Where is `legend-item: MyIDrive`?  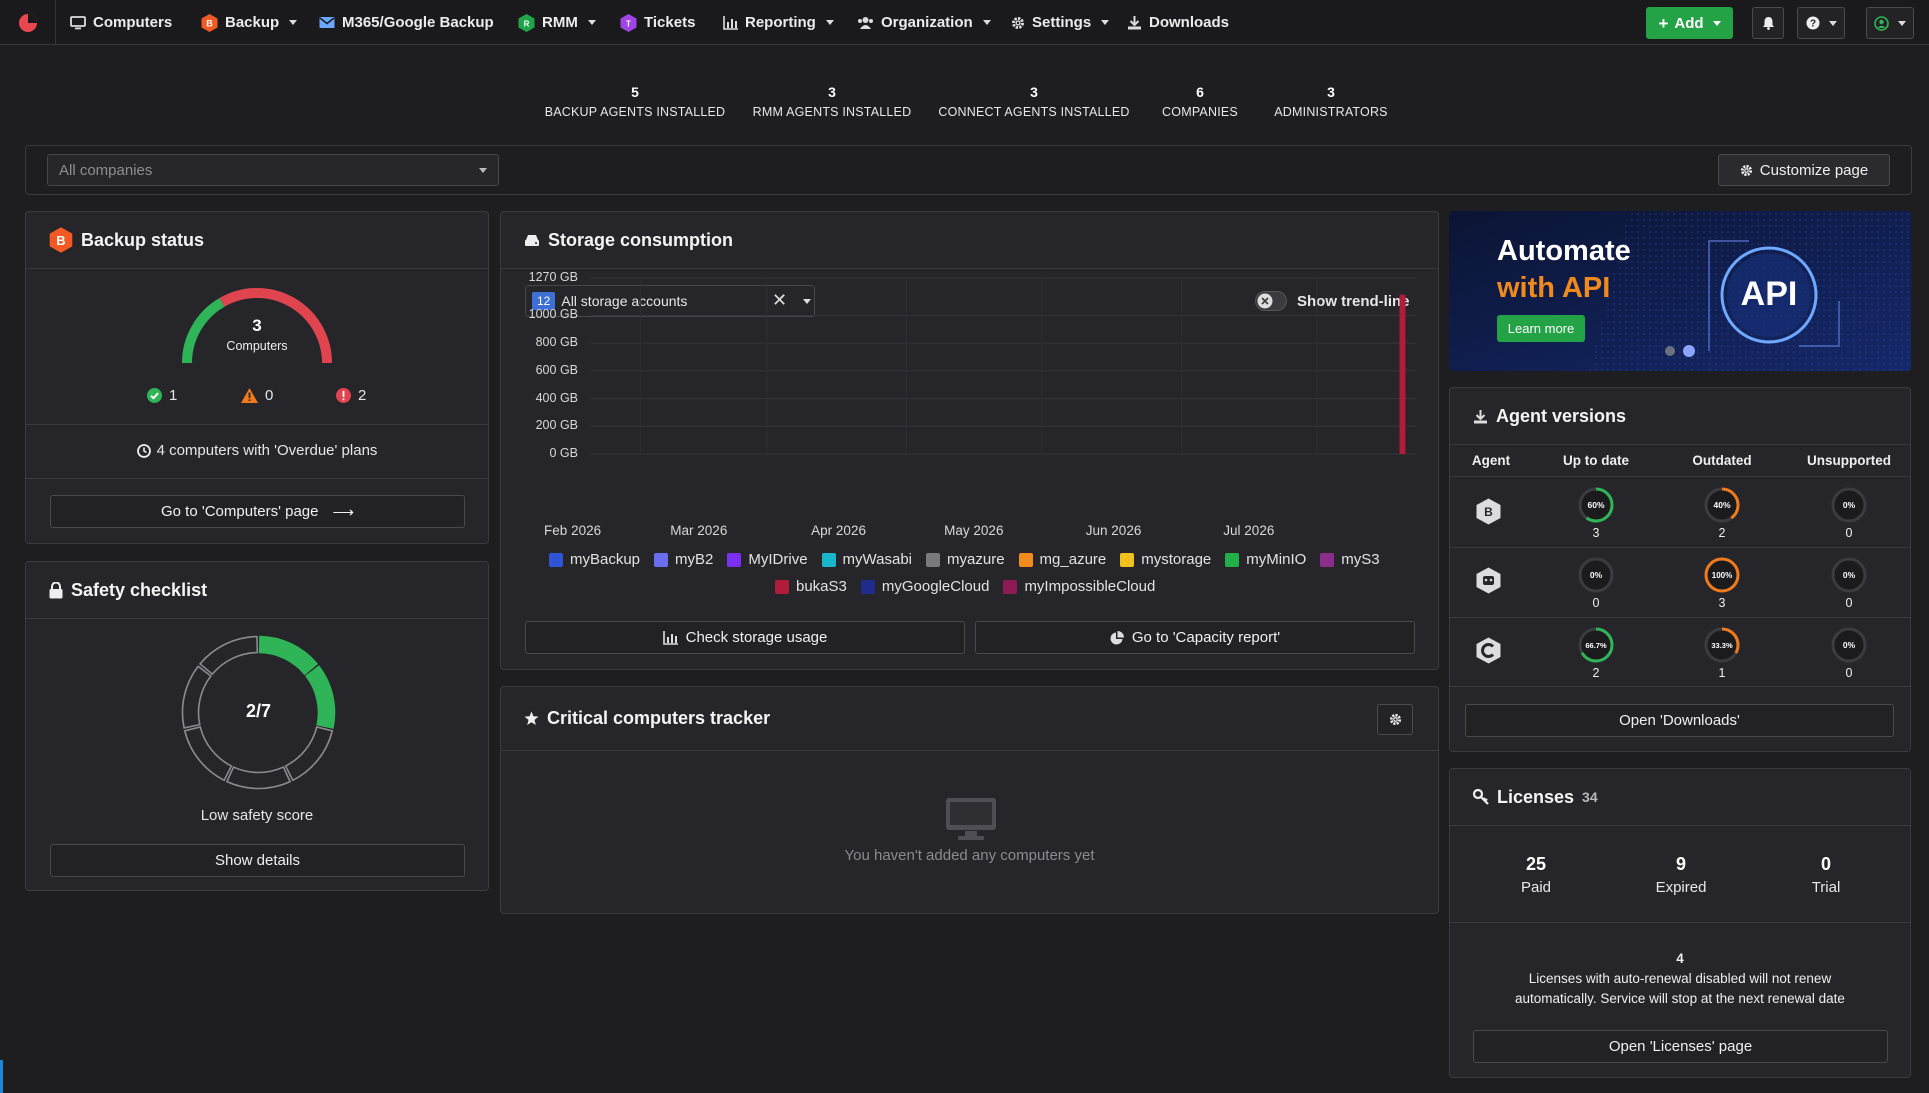 legend-item: MyIDrive is located at coordinates (767, 559).